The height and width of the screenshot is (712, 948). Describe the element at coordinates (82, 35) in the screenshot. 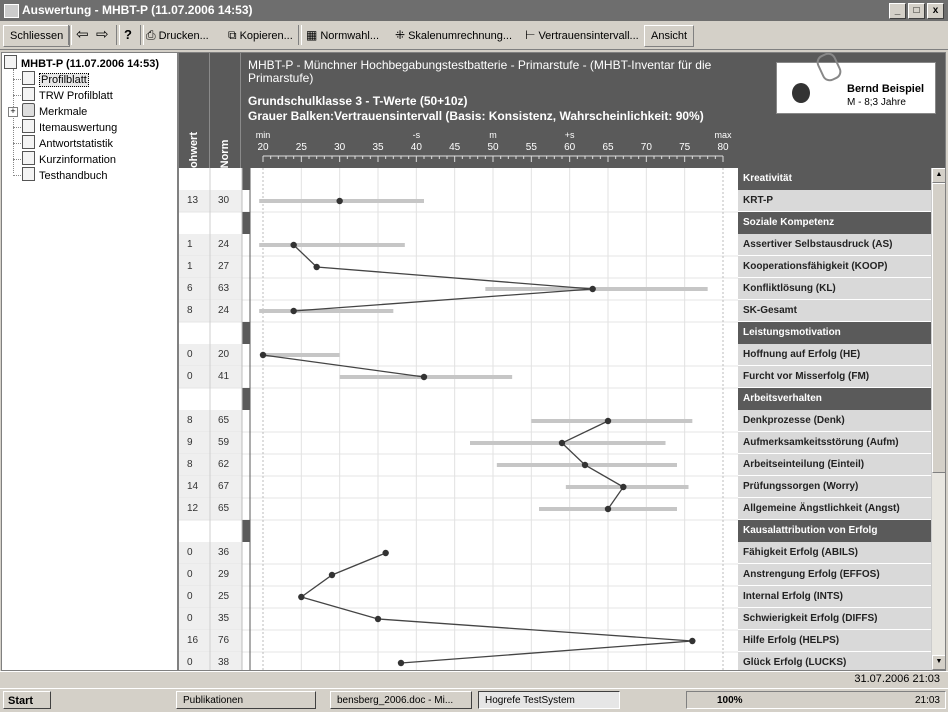

I see `back-arrow-icon: ⇦` at that location.